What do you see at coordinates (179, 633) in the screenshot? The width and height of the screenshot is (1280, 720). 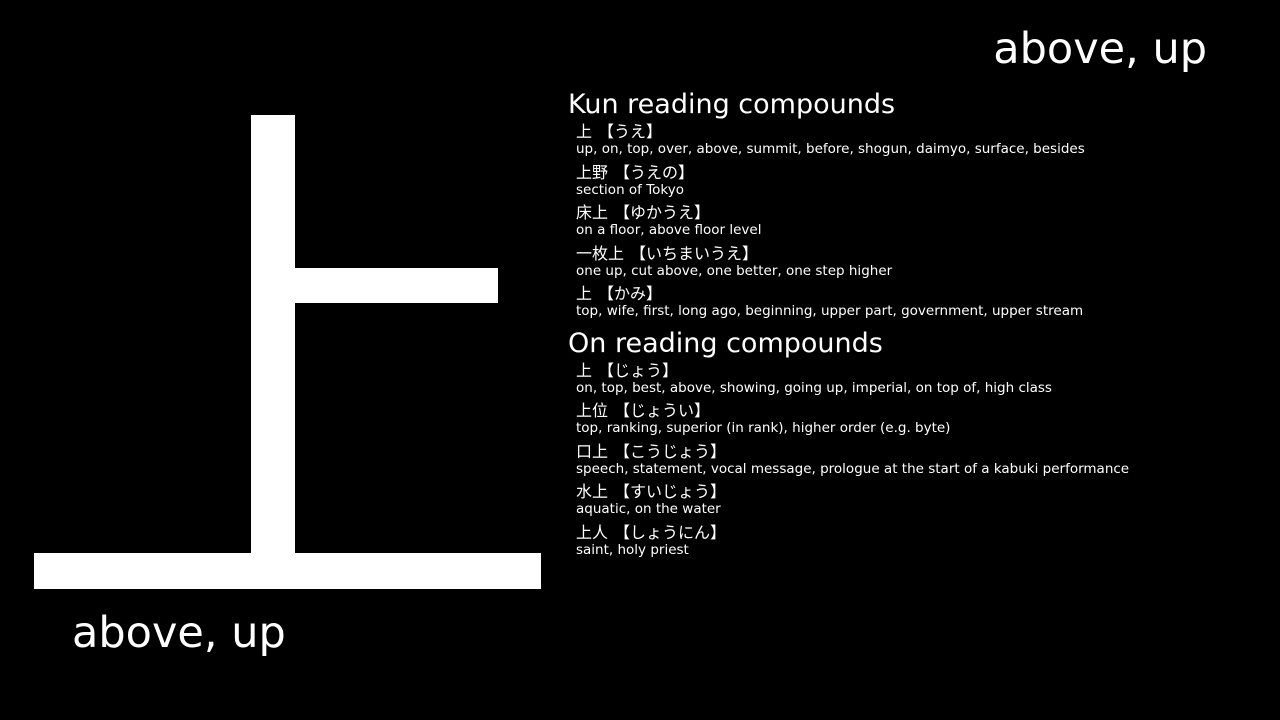 I see `meaning-caption-bottom: above, up` at bounding box center [179, 633].